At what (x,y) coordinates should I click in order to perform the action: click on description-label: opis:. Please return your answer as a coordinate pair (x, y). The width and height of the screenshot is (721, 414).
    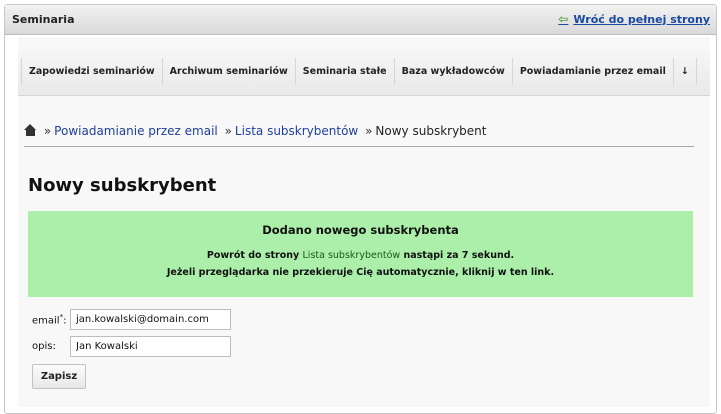
    Looking at the image, I should click on (44, 346).